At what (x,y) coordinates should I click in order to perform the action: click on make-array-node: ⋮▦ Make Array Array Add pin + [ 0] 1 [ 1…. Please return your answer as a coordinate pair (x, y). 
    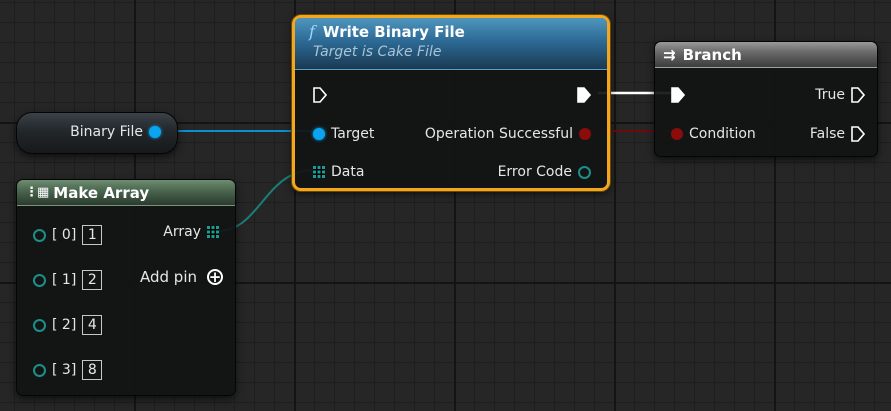
    Looking at the image, I should click on (126, 287).